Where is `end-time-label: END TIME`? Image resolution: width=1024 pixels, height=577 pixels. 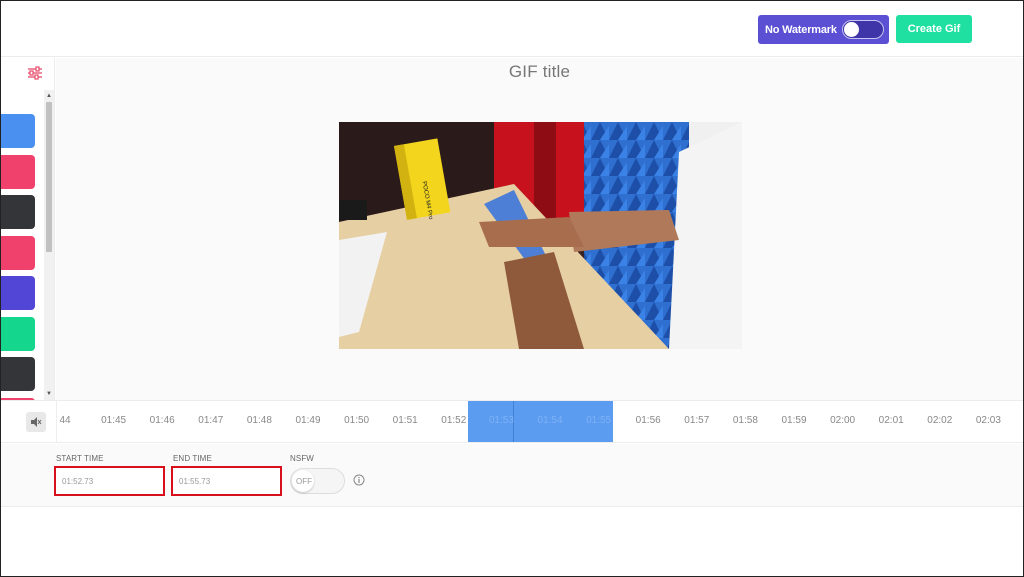 end-time-label: END TIME is located at coordinates (192, 458).